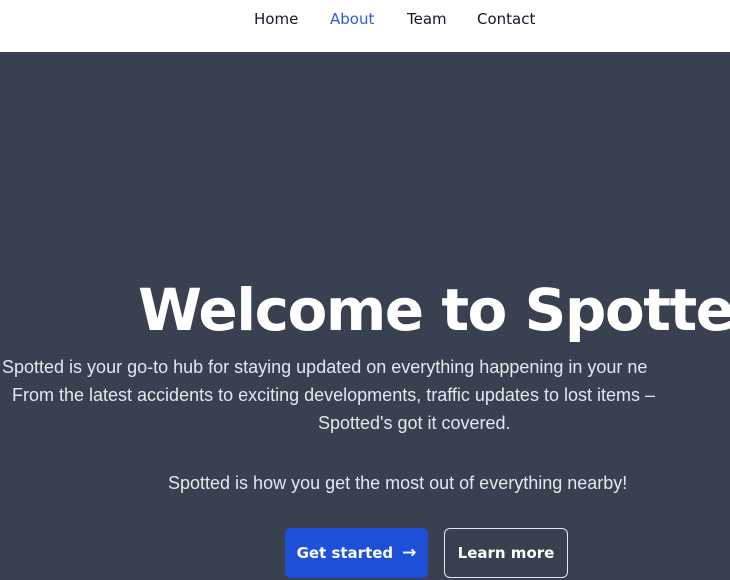 This screenshot has width=730, height=580. What do you see at coordinates (506, 19) in the screenshot?
I see `nav-link-contact: Contact` at bounding box center [506, 19].